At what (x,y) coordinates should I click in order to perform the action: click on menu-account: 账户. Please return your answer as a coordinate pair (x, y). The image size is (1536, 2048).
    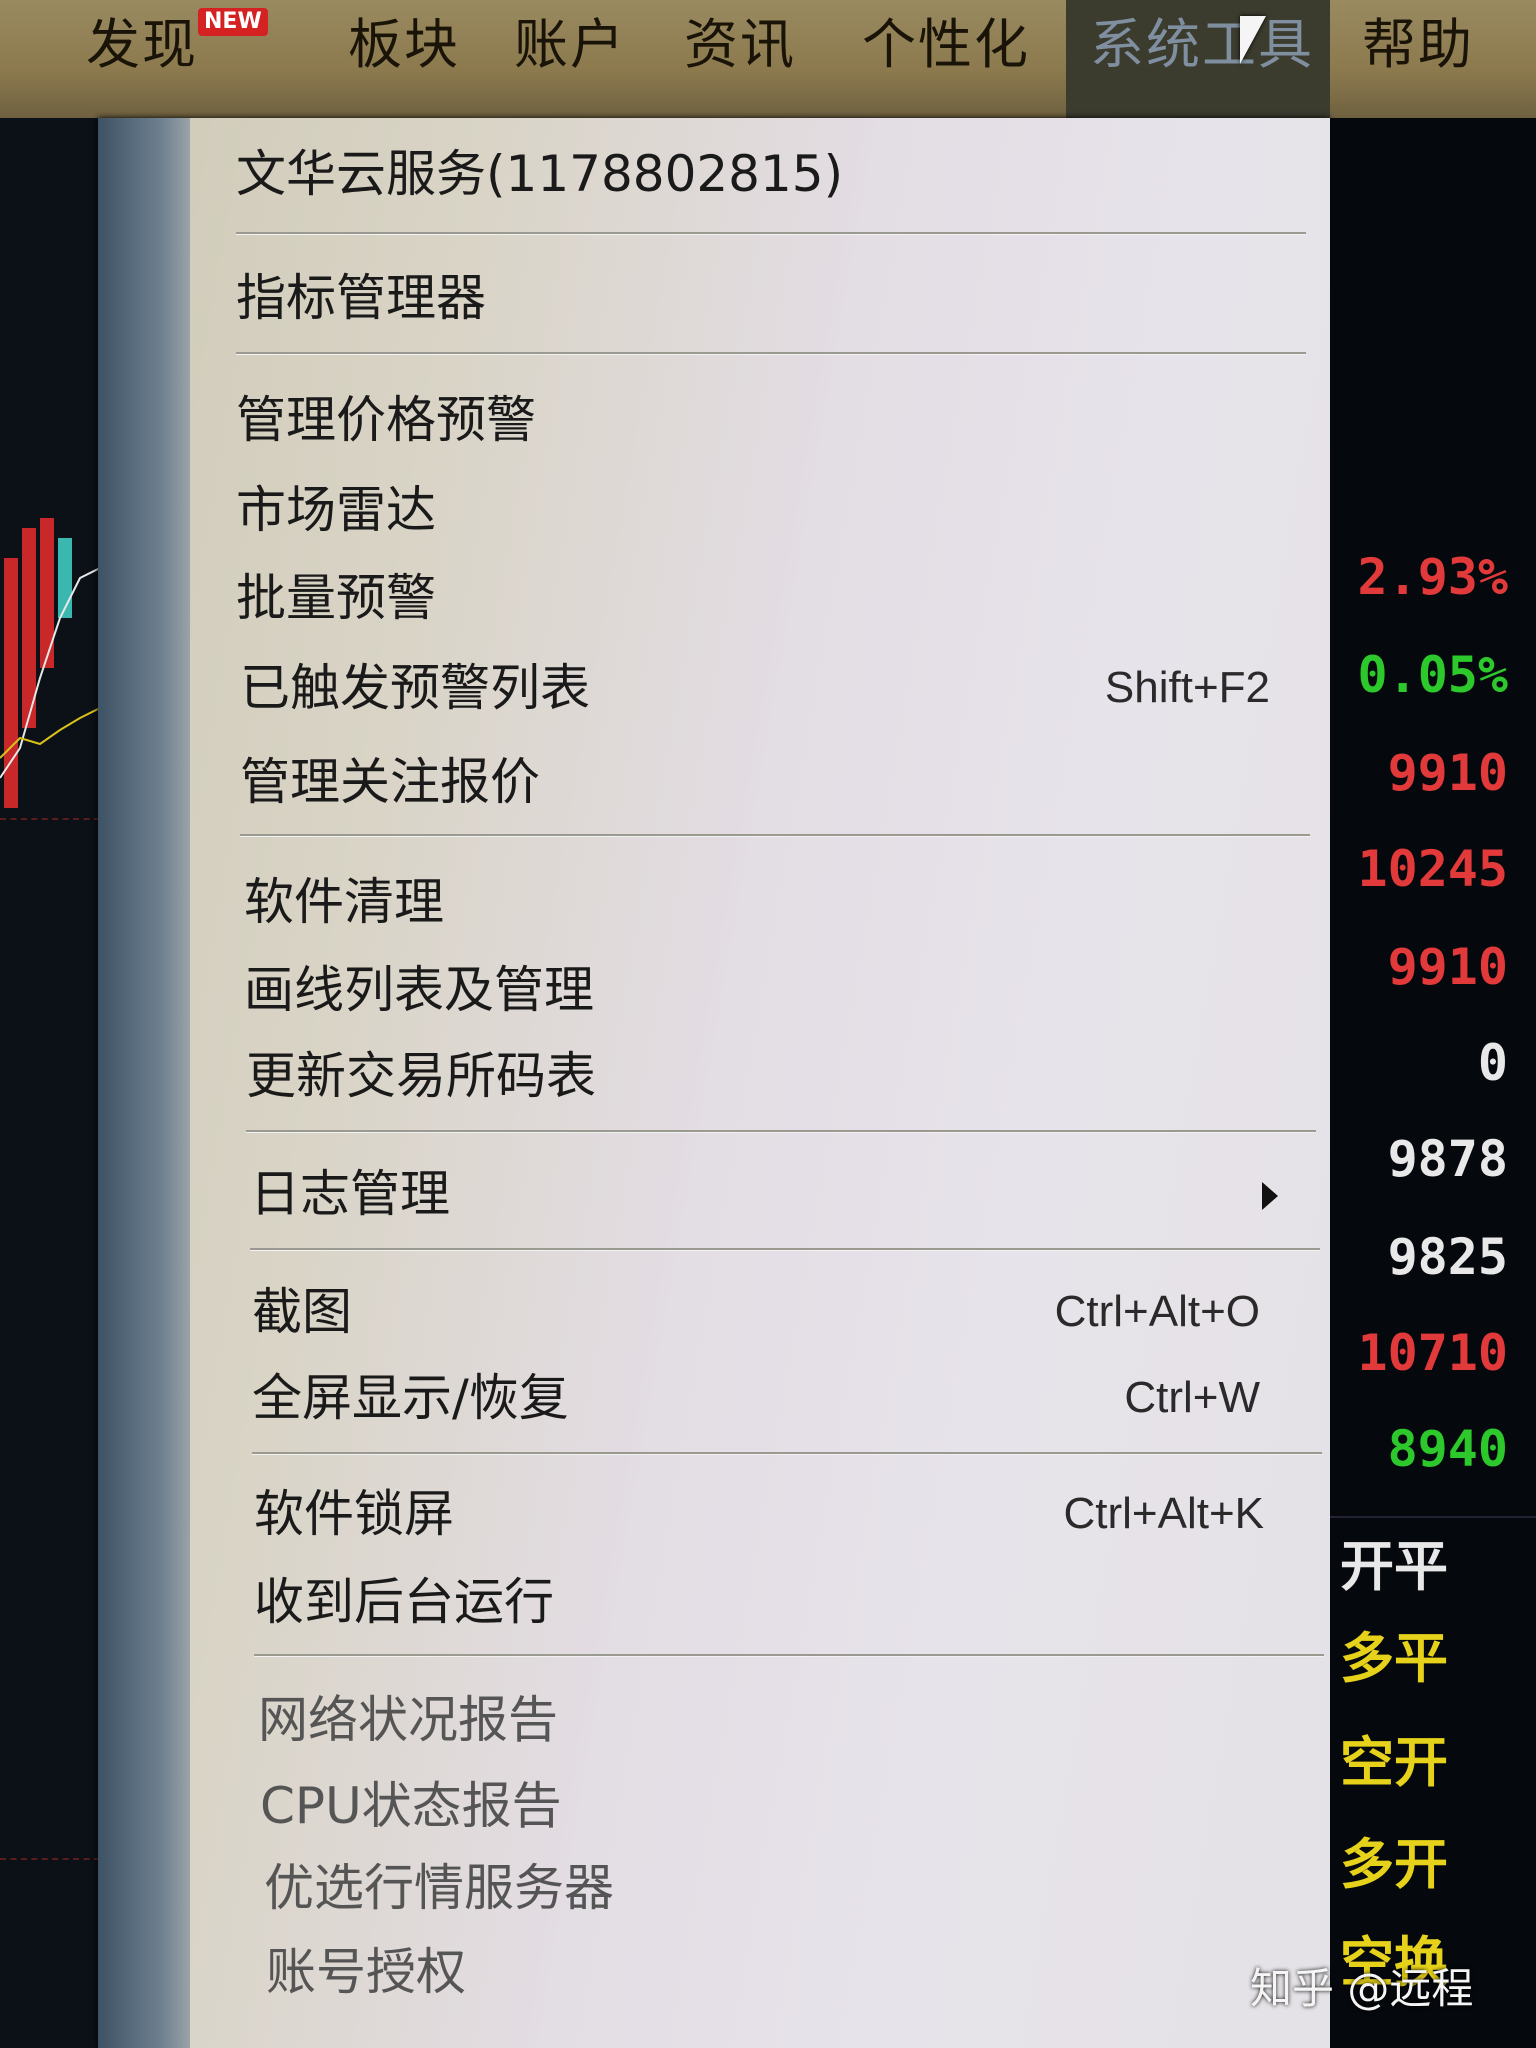
    Looking at the image, I should click on (570, 59).